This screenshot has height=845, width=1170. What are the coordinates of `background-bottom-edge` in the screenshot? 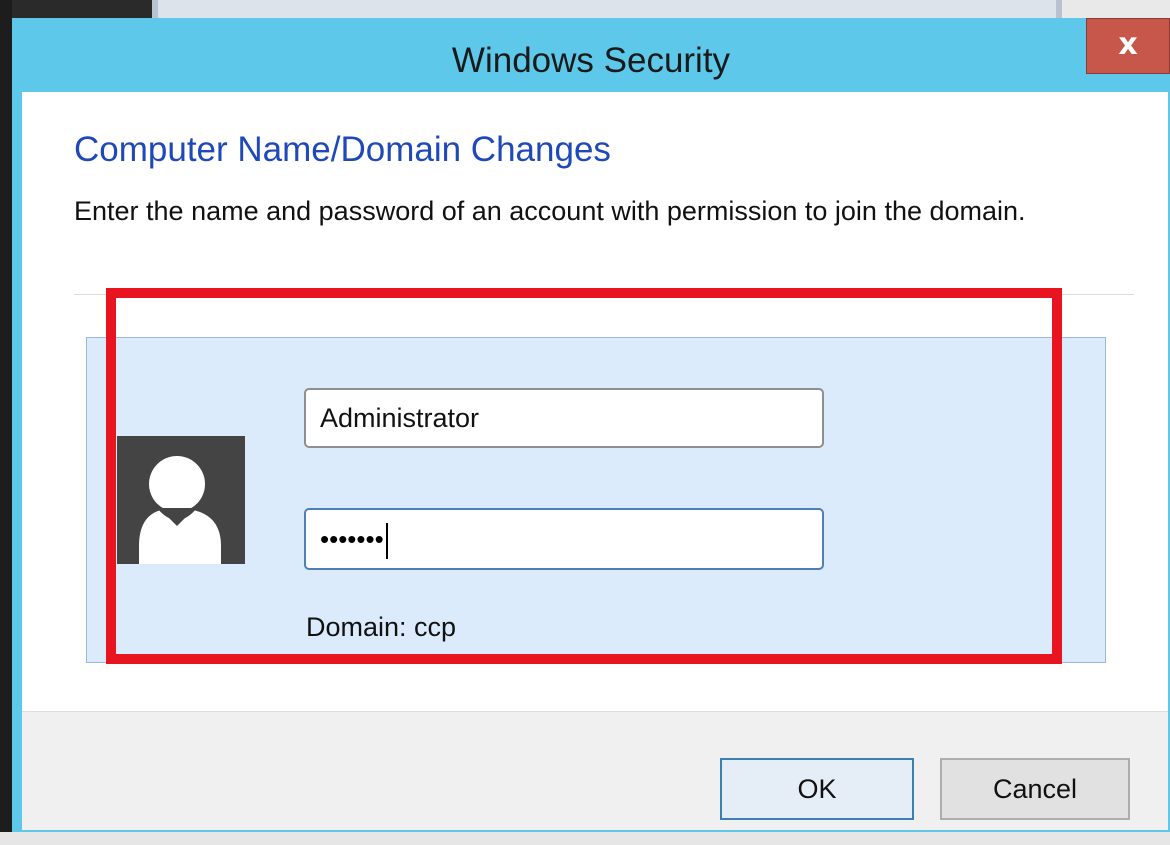 It's located at (585, 838).